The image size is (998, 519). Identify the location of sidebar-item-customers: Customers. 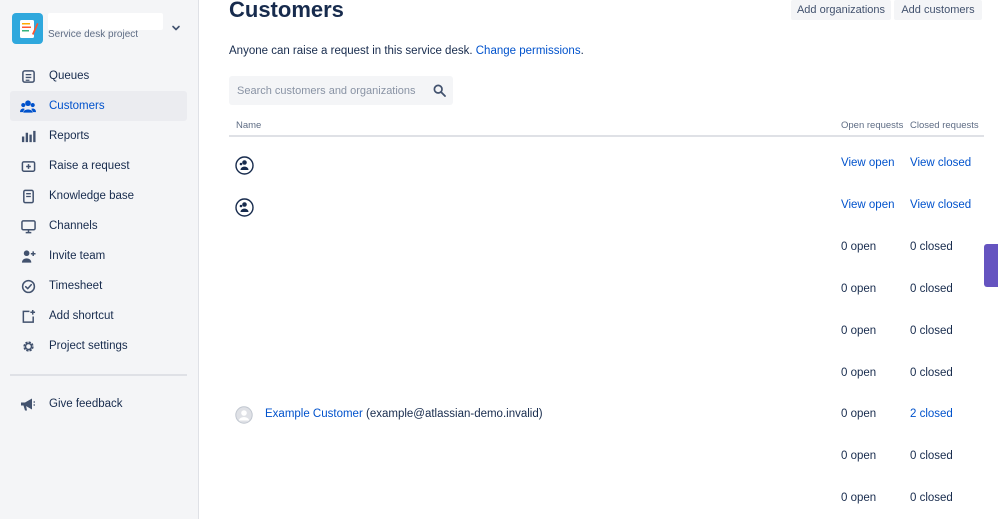
(98, 106).